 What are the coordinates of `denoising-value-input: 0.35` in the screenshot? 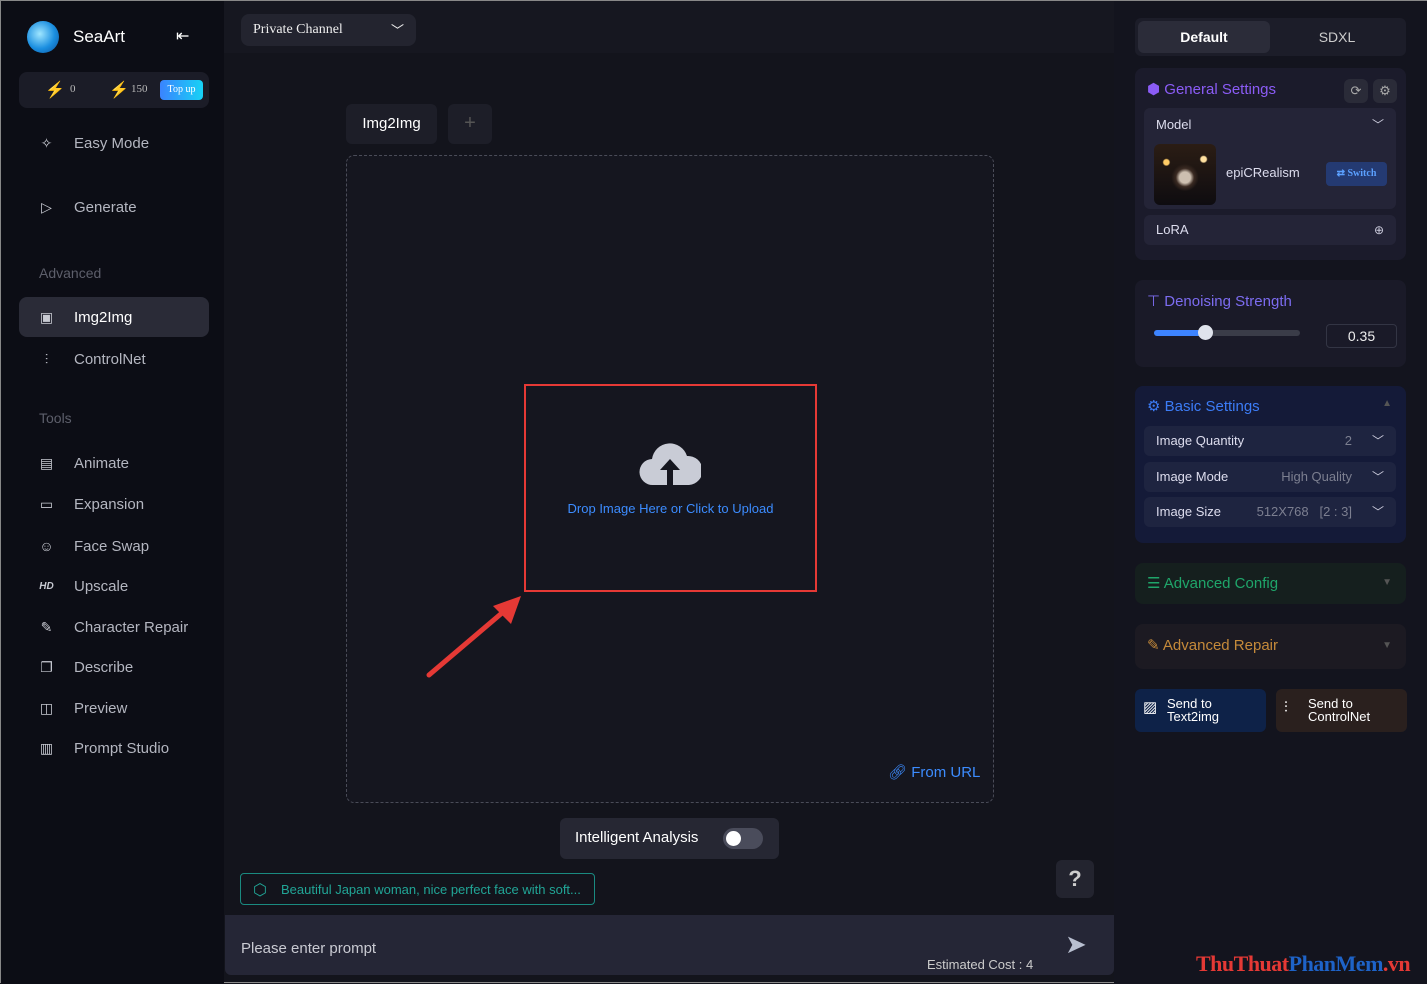 It's located at (1361, 336).